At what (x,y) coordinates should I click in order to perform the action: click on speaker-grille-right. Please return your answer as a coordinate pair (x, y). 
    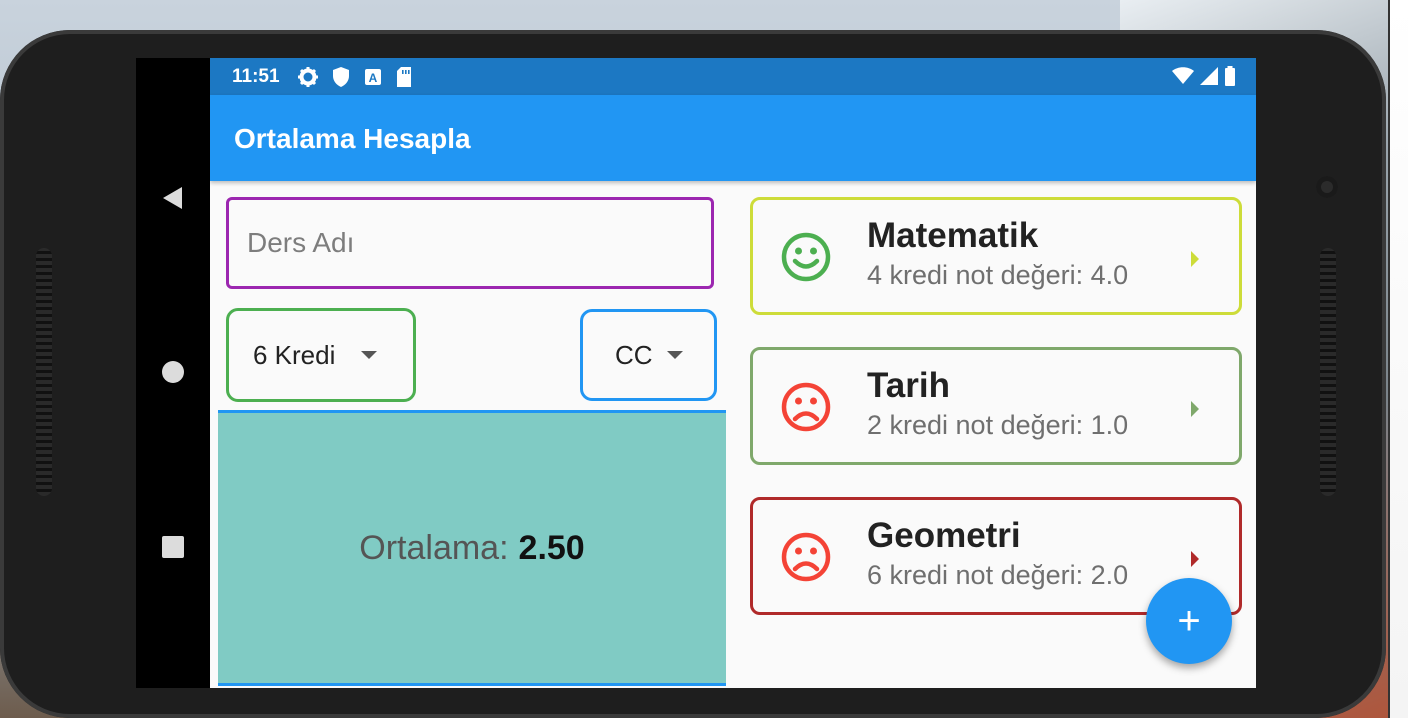
    Looking at the image, I should click on (1328, 372).